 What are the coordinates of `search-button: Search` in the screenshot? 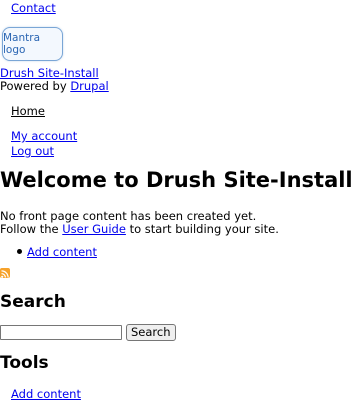 It's located at (151, 332).